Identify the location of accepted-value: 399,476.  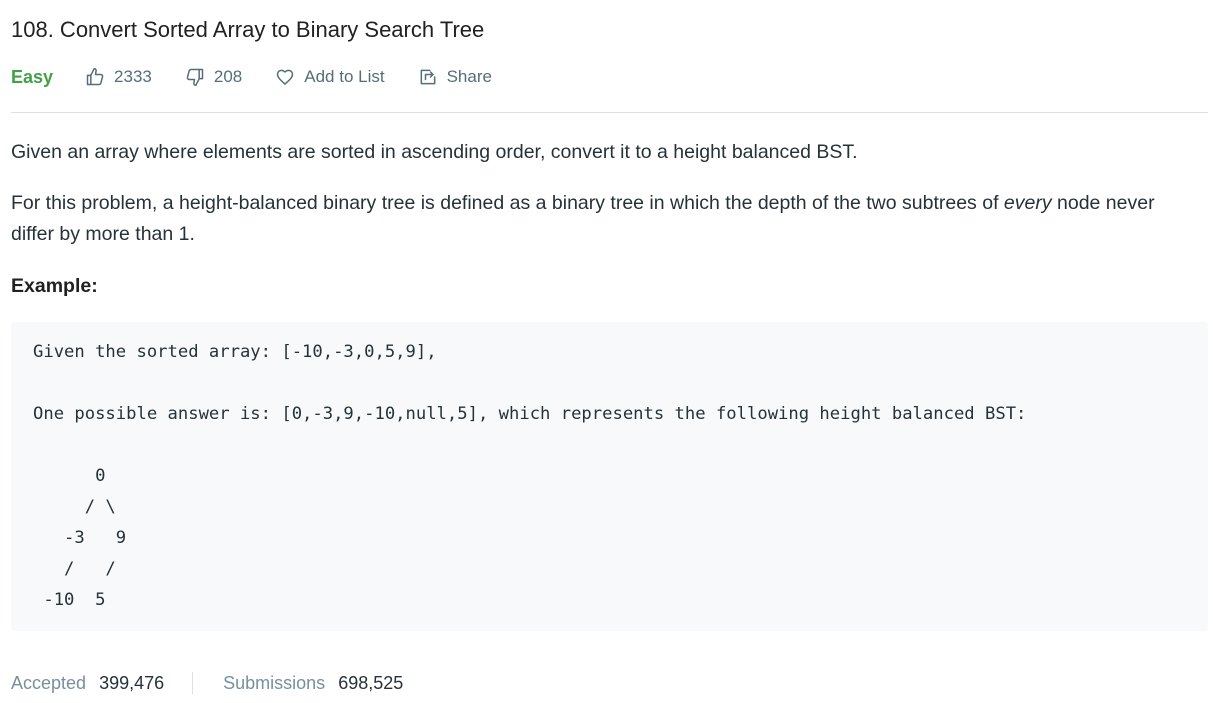
(132, 682).